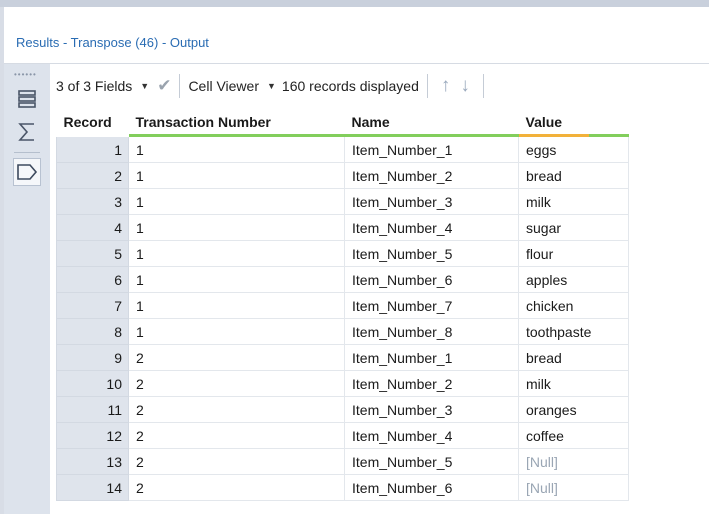 This screenshot has height=514, width=709. Describe the element at coordinates (92, 461) in the screenshot. I see `record-cell: 13` at that location.